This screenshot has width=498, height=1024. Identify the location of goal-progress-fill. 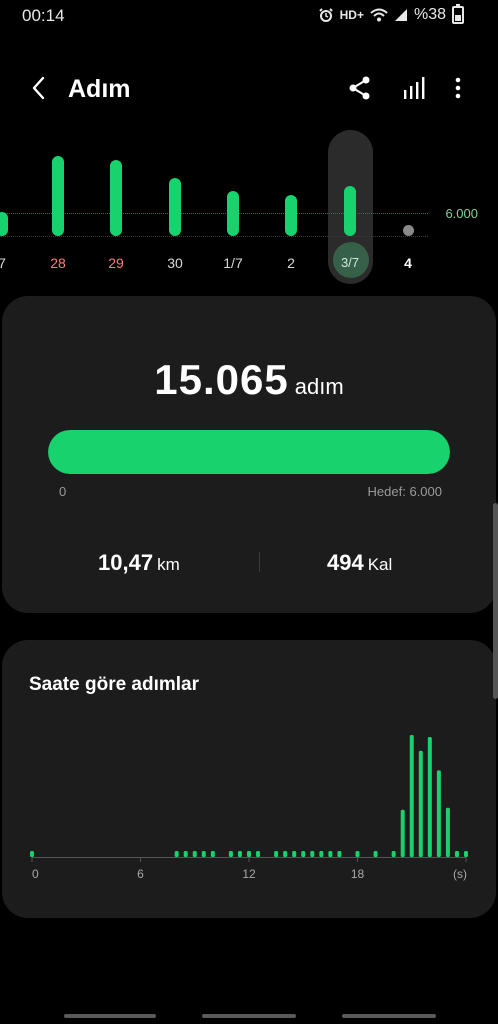
(249, 452).